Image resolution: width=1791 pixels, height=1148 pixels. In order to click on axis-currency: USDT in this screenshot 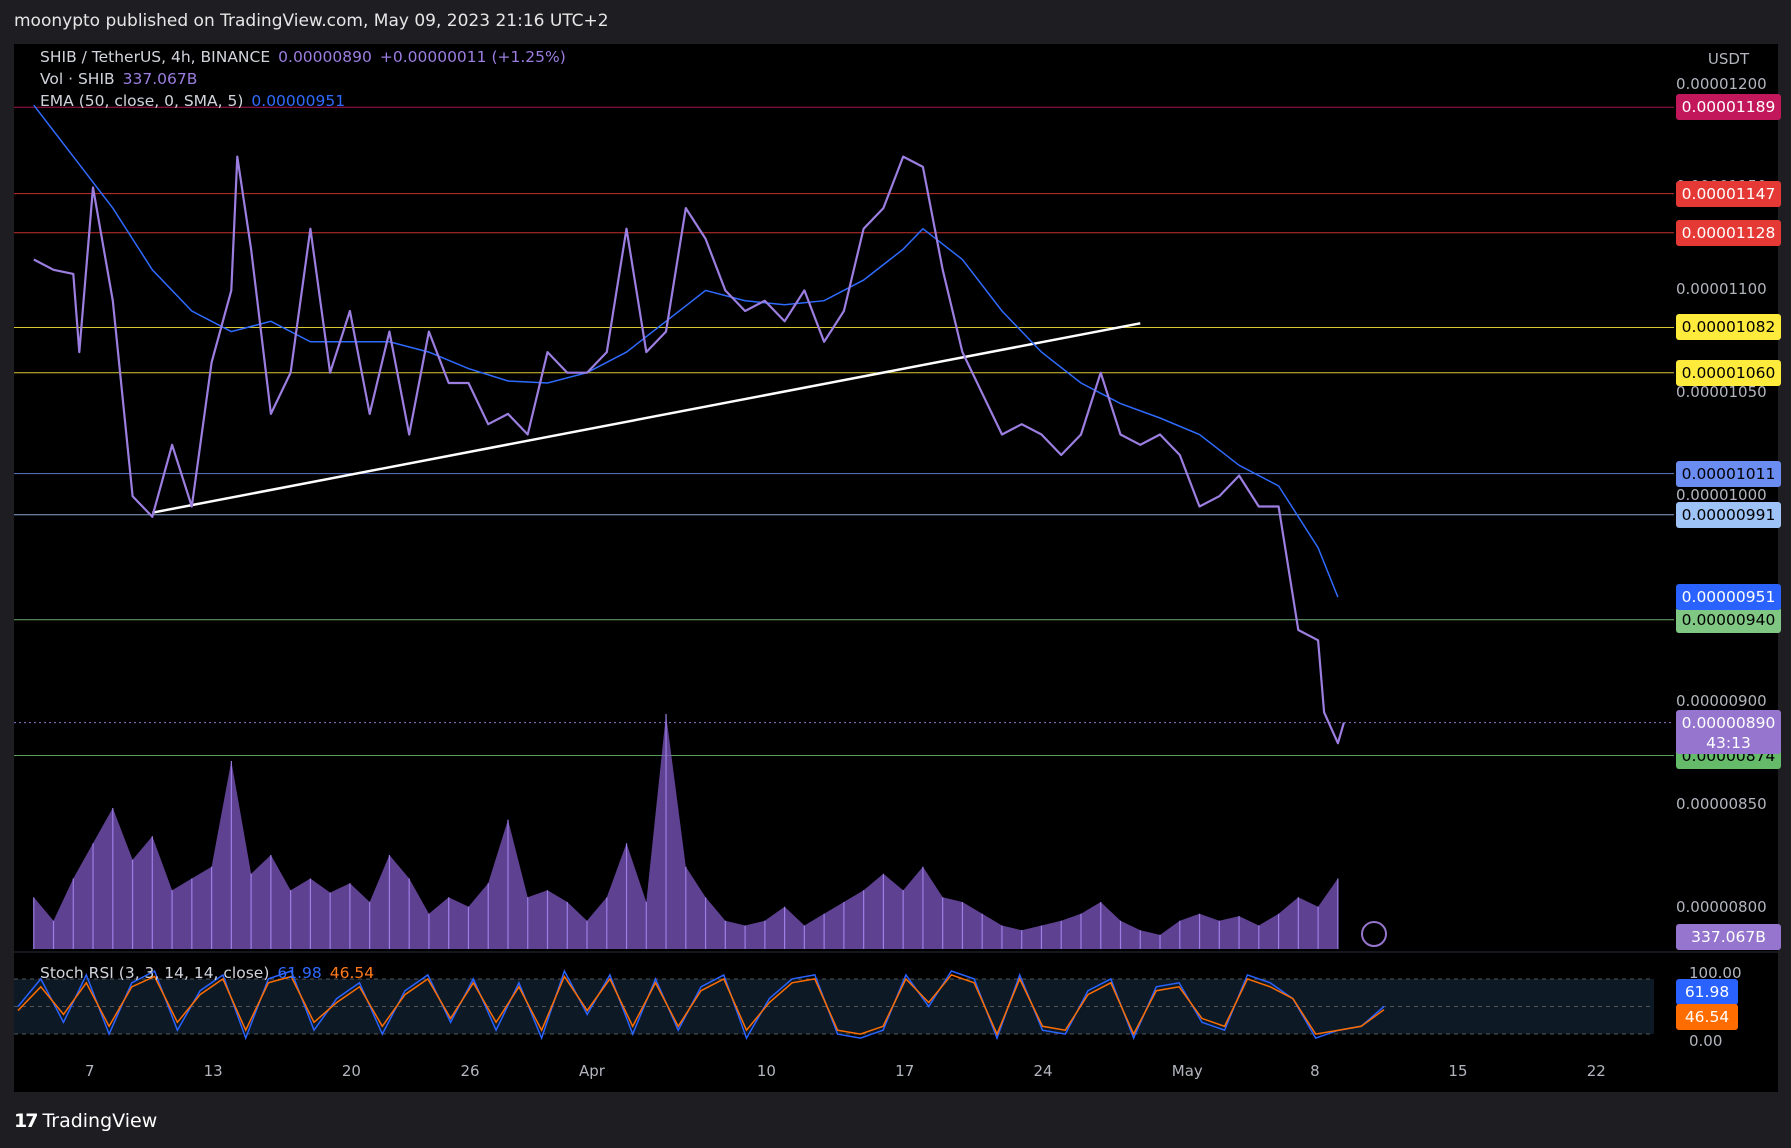, I will do `click(1728, 59)`.